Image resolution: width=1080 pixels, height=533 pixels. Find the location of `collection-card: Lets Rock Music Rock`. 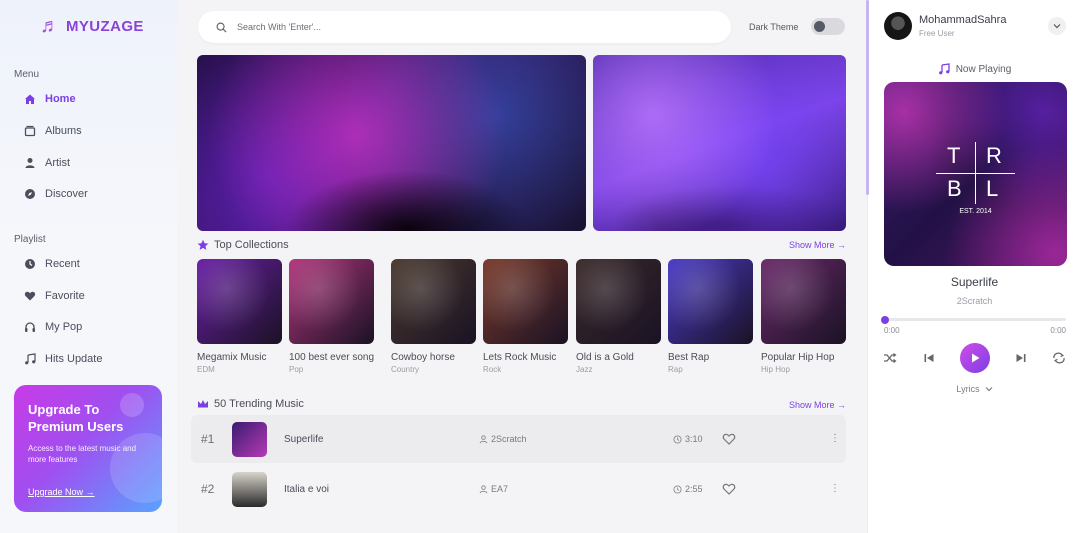

collection-card: Lets Rock Music Rock is located at coordinates (525, 316).